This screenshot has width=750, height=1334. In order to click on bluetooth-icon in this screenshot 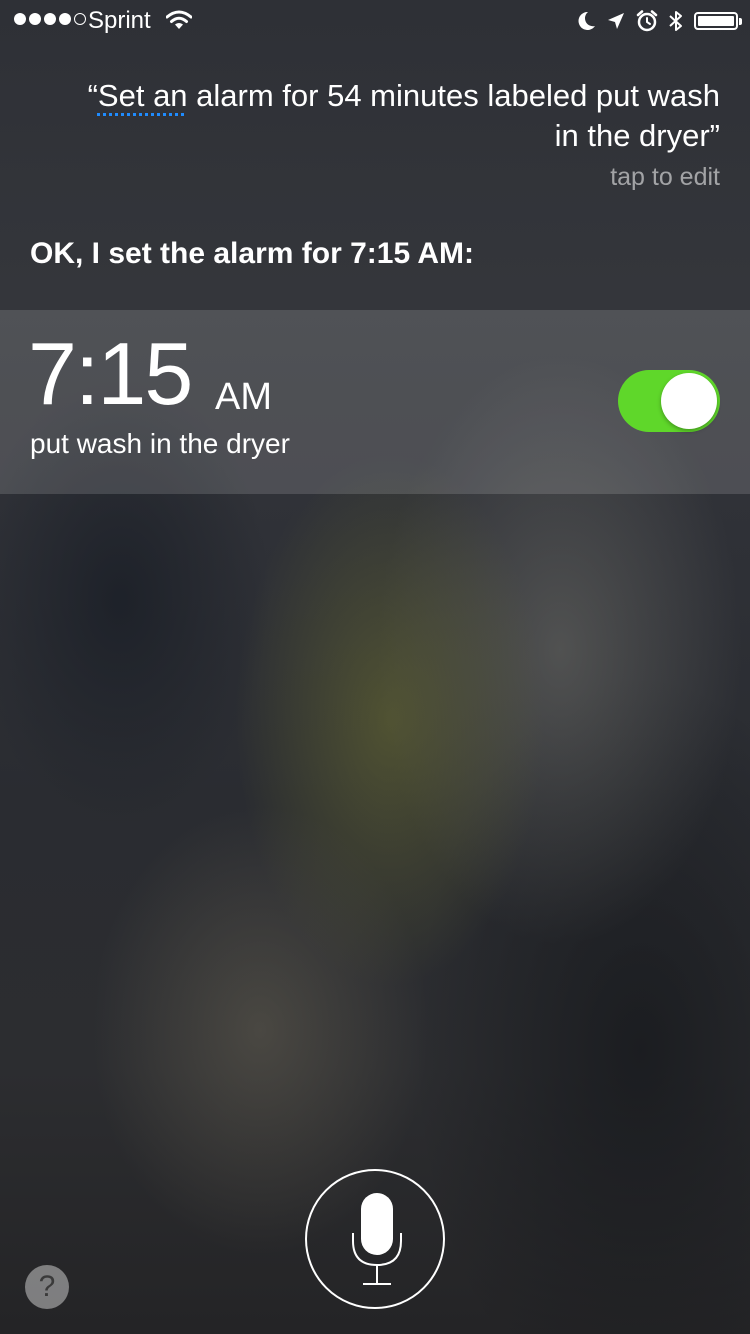, I will do `click(675, 21)`.